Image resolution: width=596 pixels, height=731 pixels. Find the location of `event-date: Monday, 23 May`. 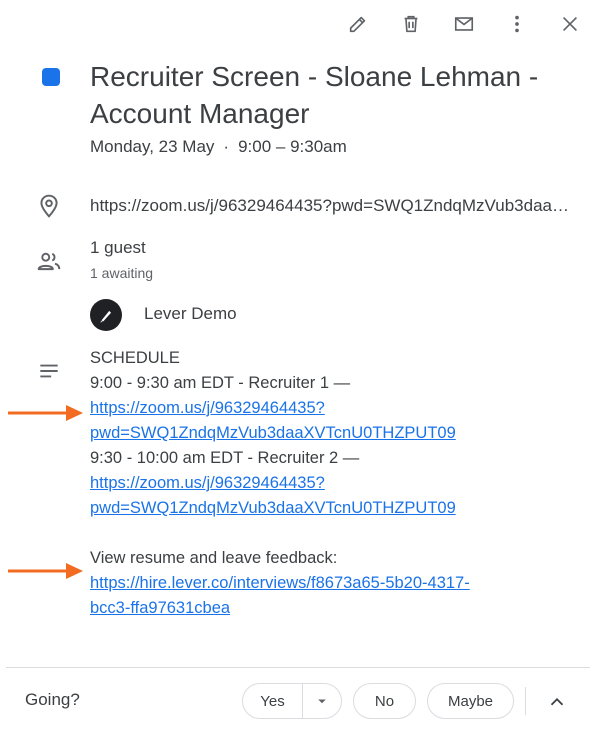

event-date: Monday, 23 May is located at coordinates (152, 146).